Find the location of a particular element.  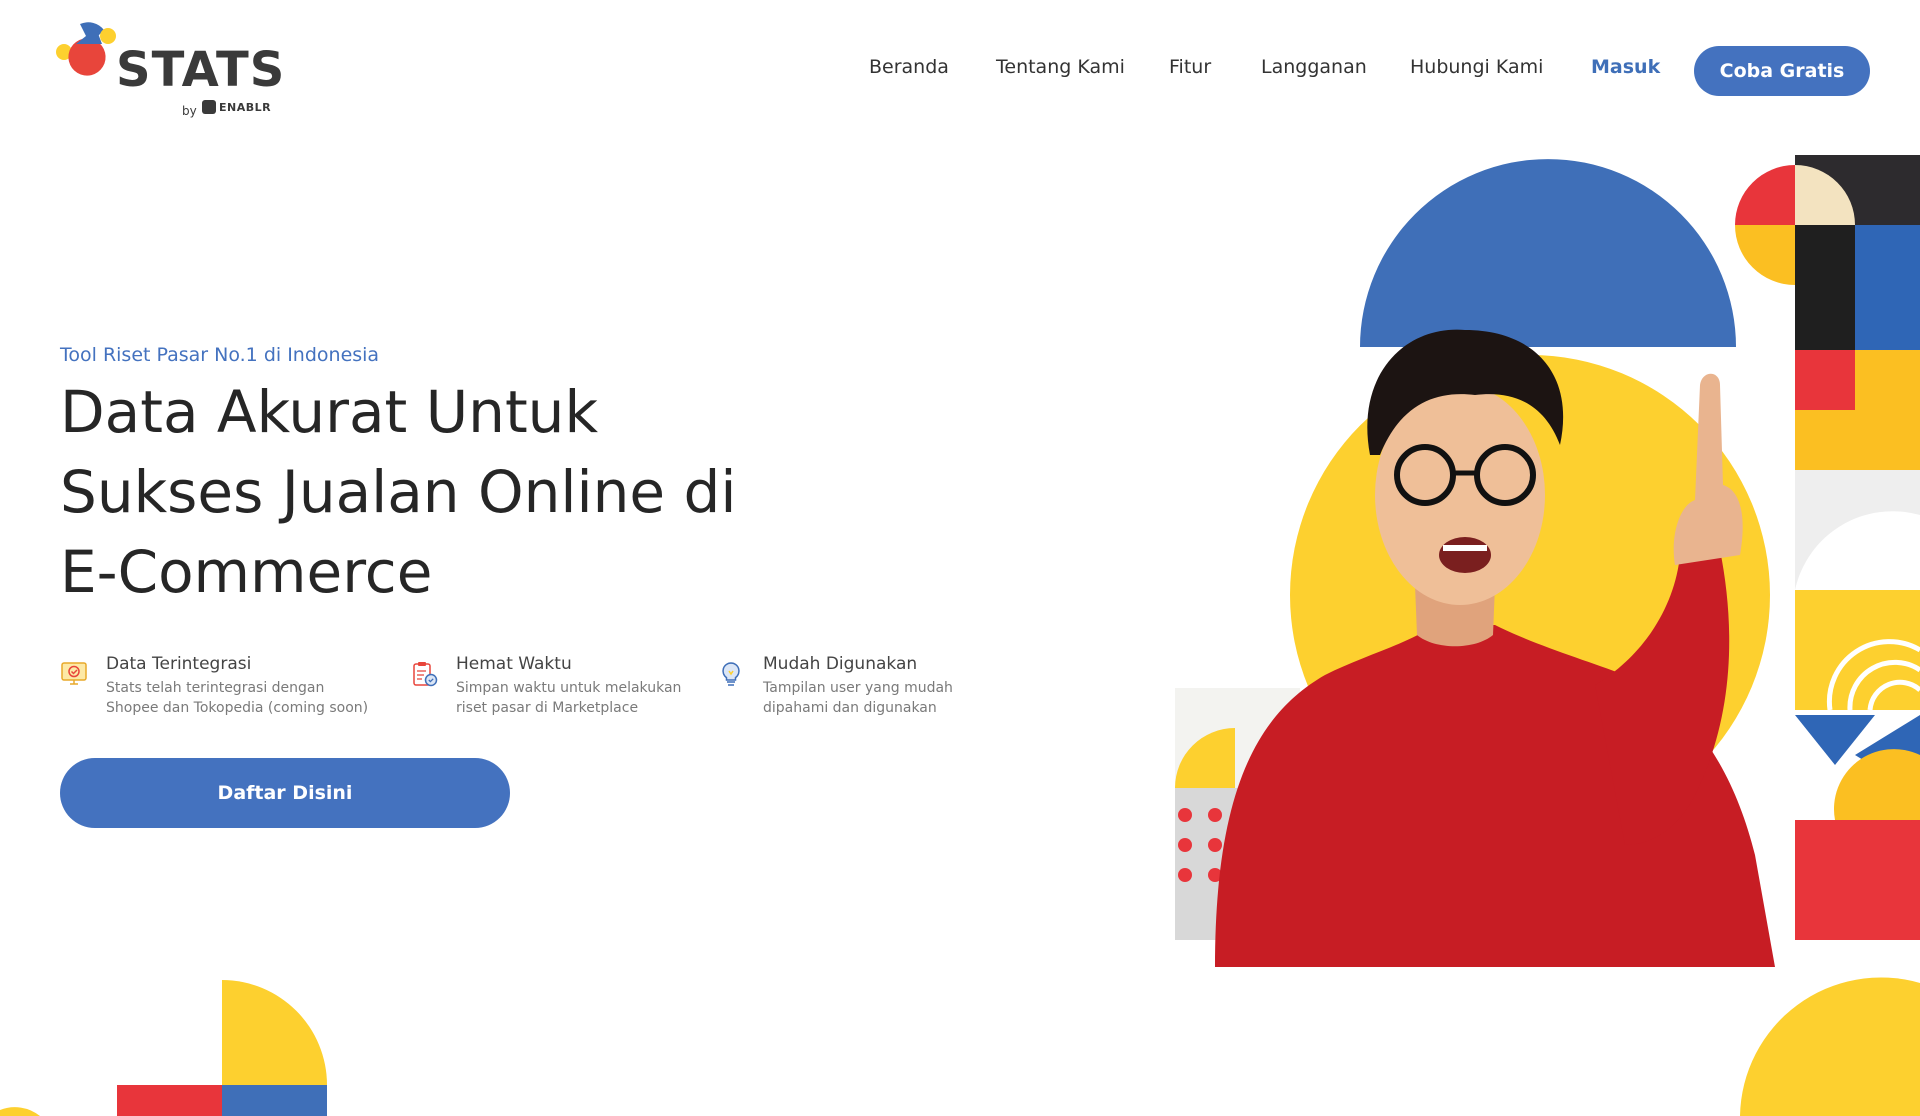

blue-semicircle-shape is located at coordinates (1548, 253).